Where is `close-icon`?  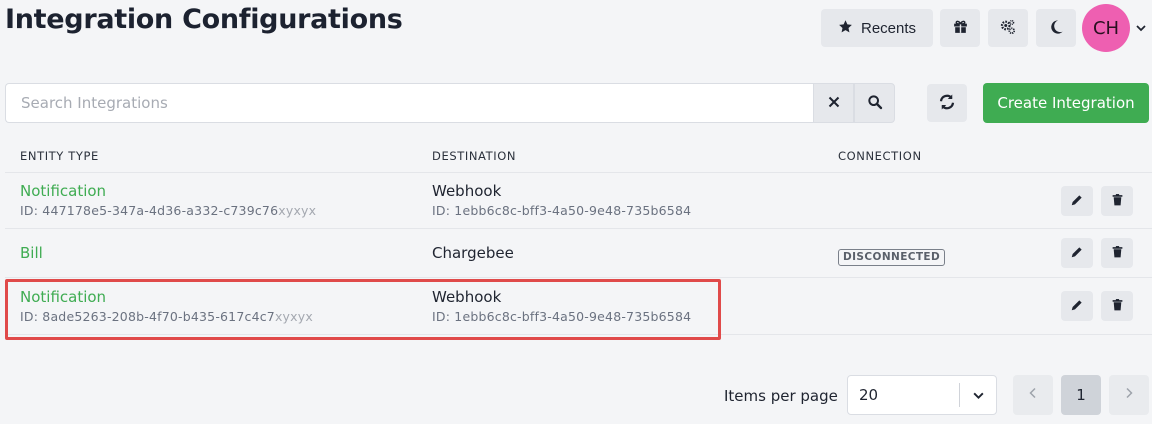 close-icon is located at coordinates (834, 103).